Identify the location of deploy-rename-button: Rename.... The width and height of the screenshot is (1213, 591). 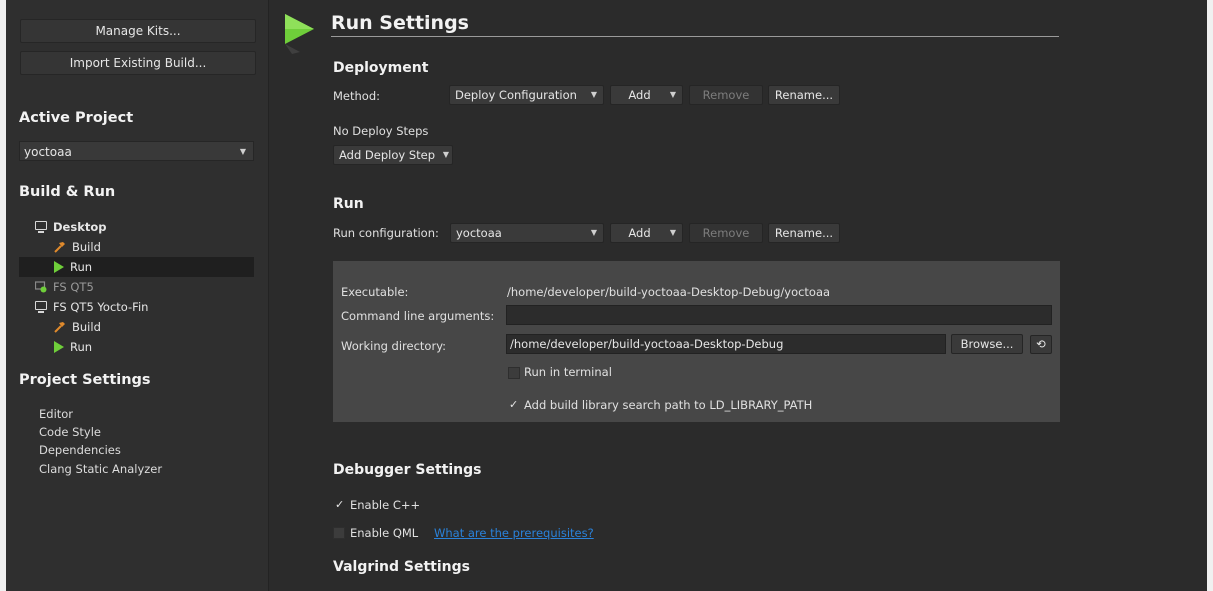
(804, 95).